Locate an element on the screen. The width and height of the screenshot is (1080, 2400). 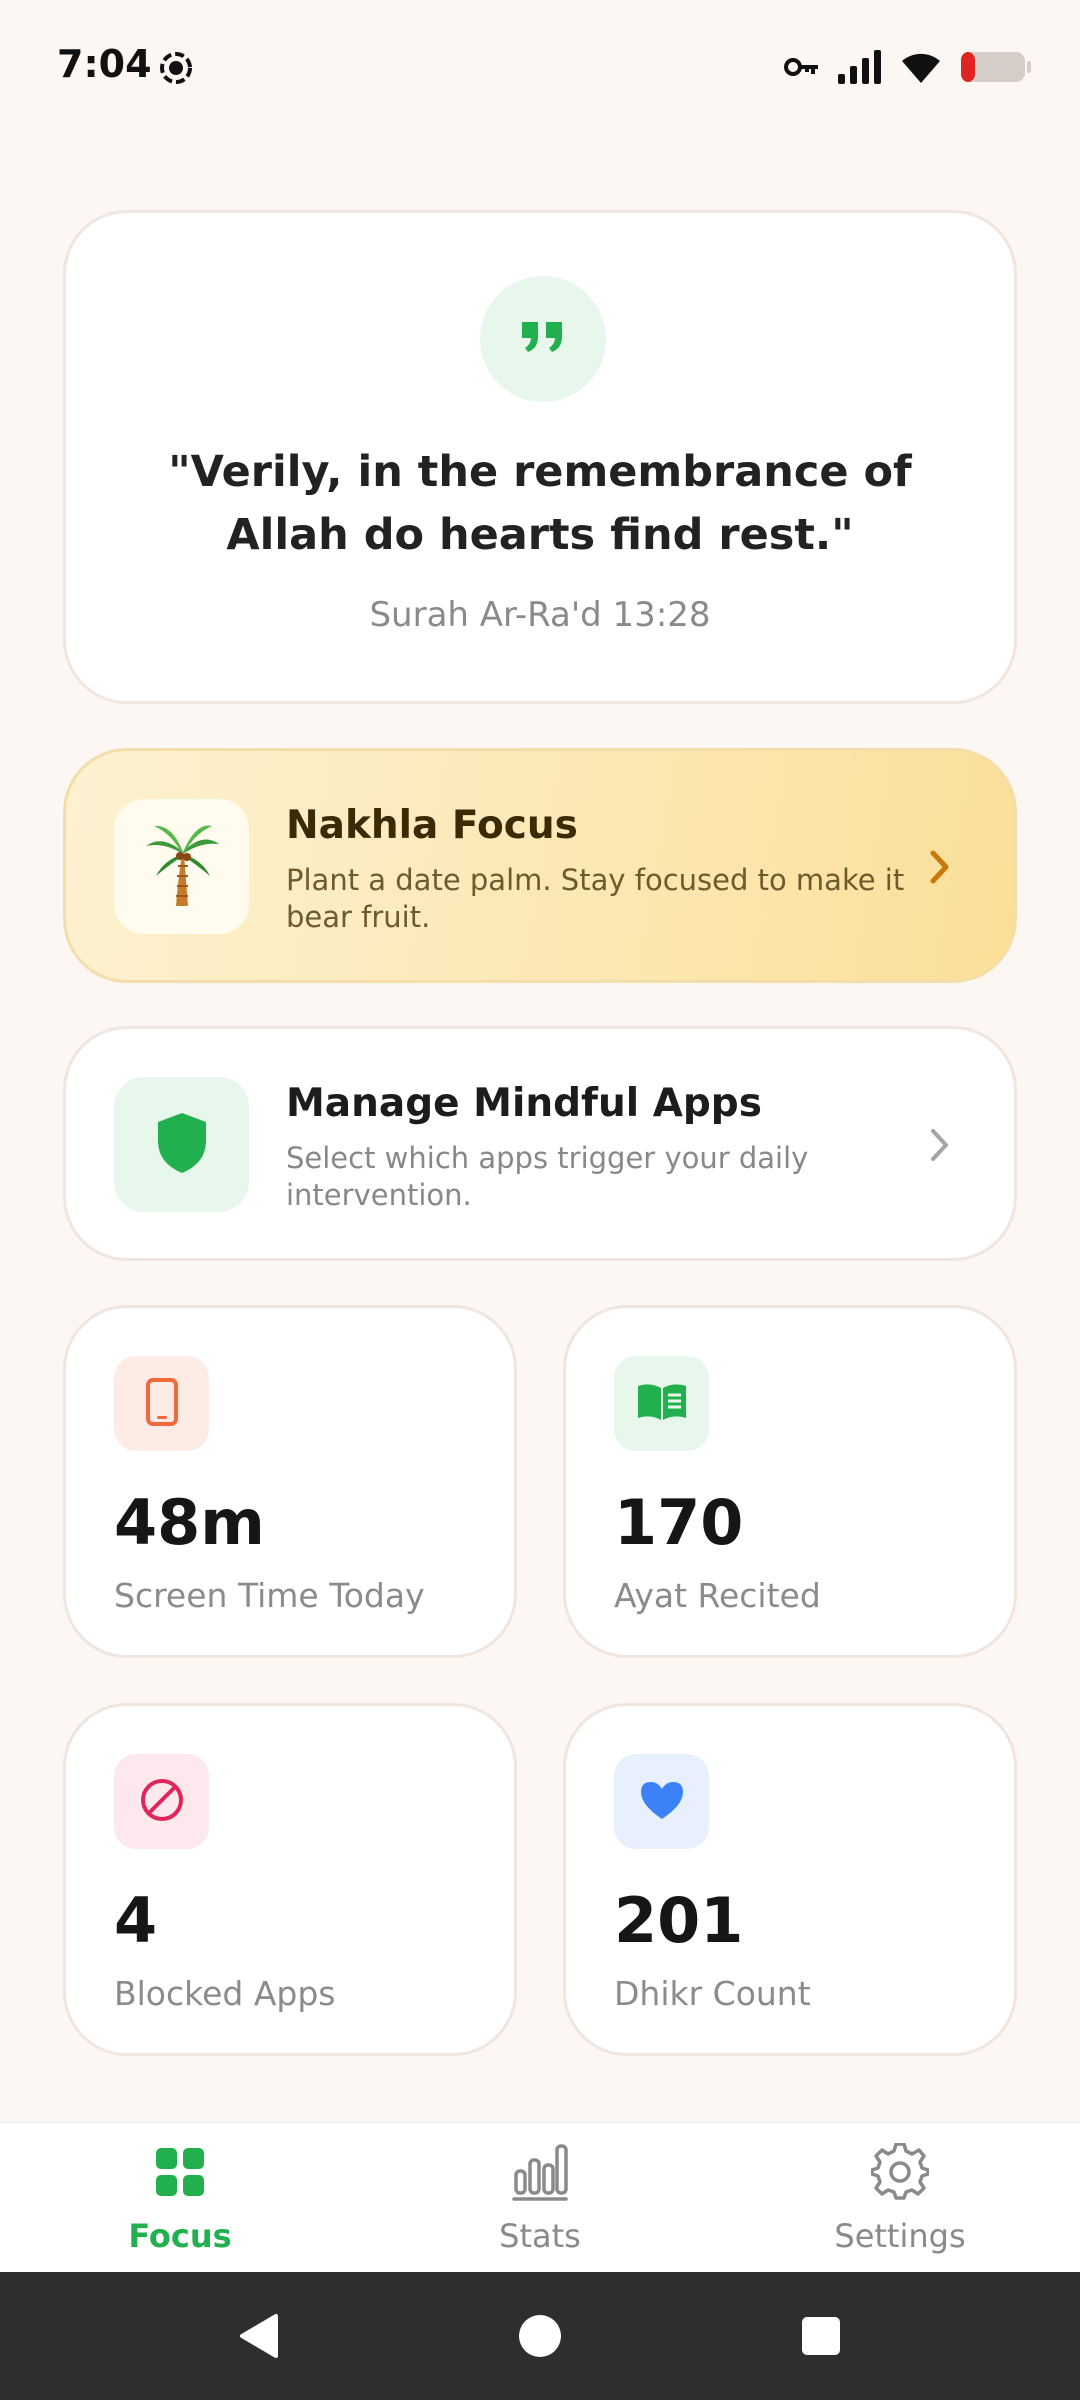
nav-tab-settings: Settings is located at coordinates (900, 2198).